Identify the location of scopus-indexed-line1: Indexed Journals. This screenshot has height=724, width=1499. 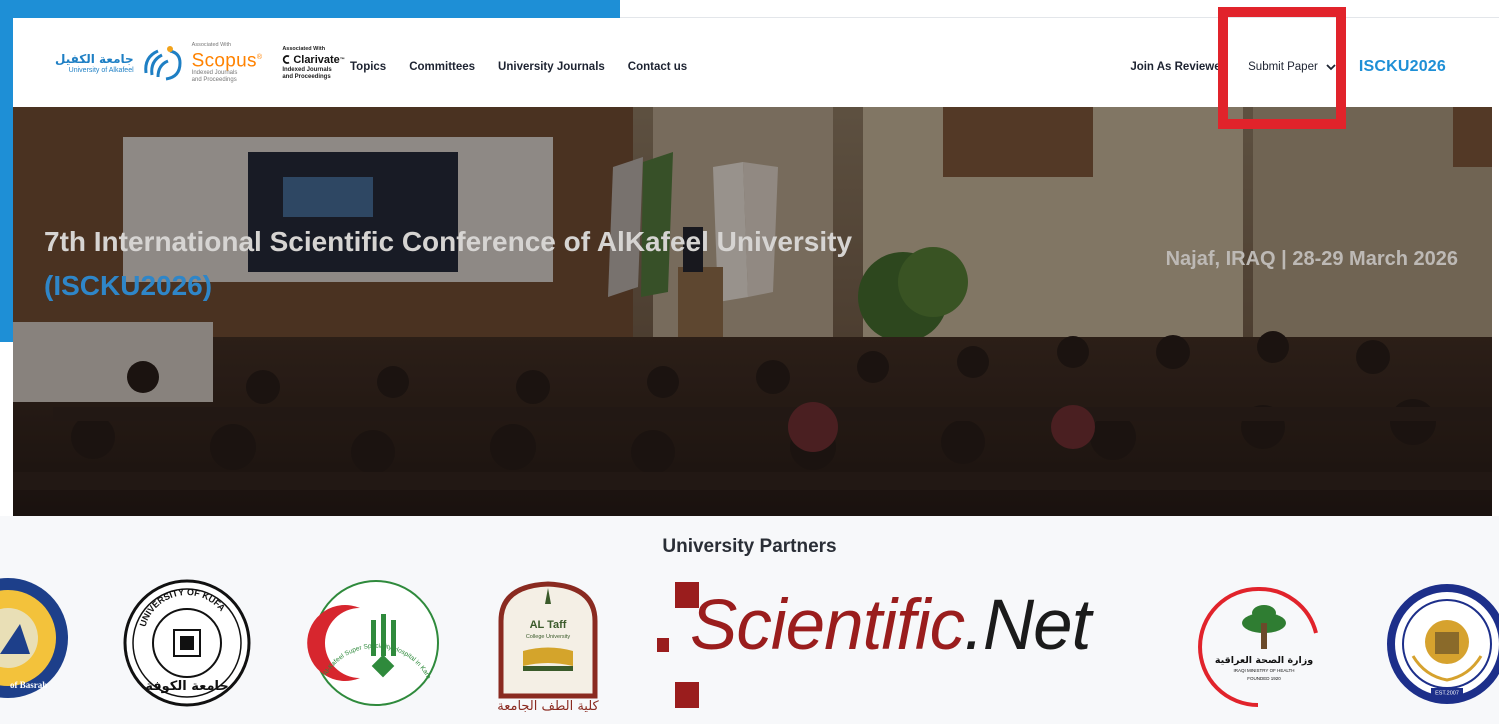
(214, 73).